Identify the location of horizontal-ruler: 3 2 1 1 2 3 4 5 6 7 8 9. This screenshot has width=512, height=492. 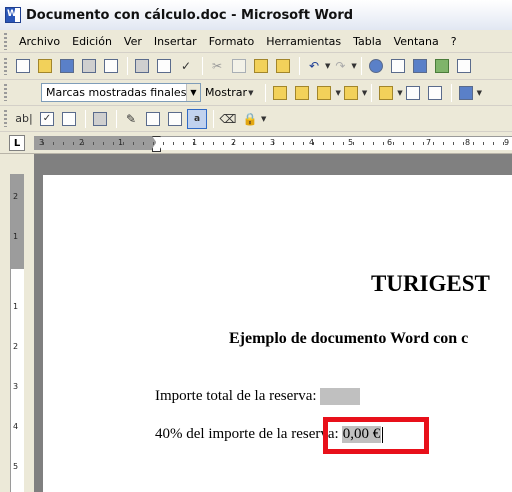
(273, 144).